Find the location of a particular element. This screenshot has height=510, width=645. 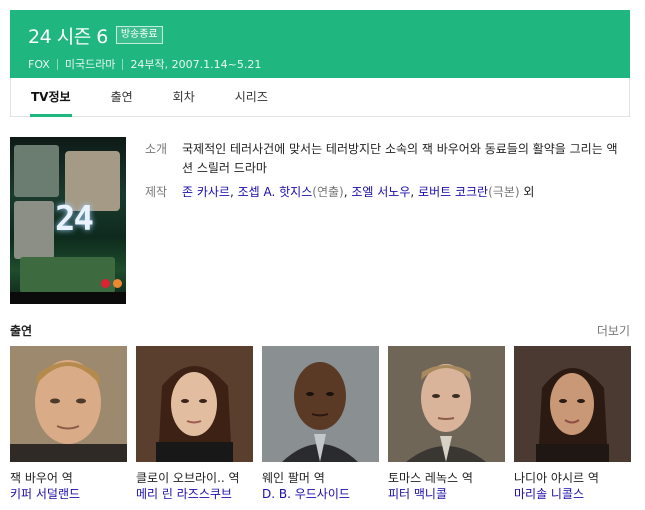

cast-card: 나디아 야시르 역 마리솔 니콜스 is located at coordinates (572, 424).